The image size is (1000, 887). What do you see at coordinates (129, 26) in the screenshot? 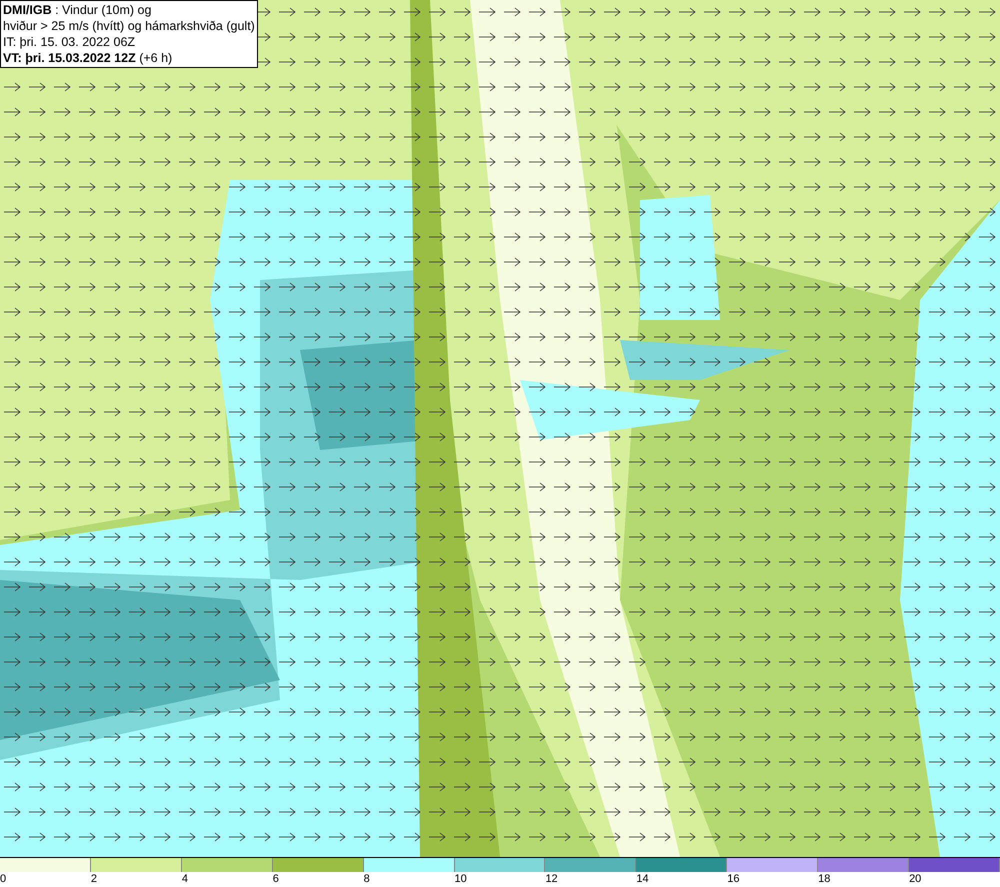
I see `info-text: hviður > 25 m/s (hvítt) og hámarkshviða (gult)` at bounding box center [129, 26].